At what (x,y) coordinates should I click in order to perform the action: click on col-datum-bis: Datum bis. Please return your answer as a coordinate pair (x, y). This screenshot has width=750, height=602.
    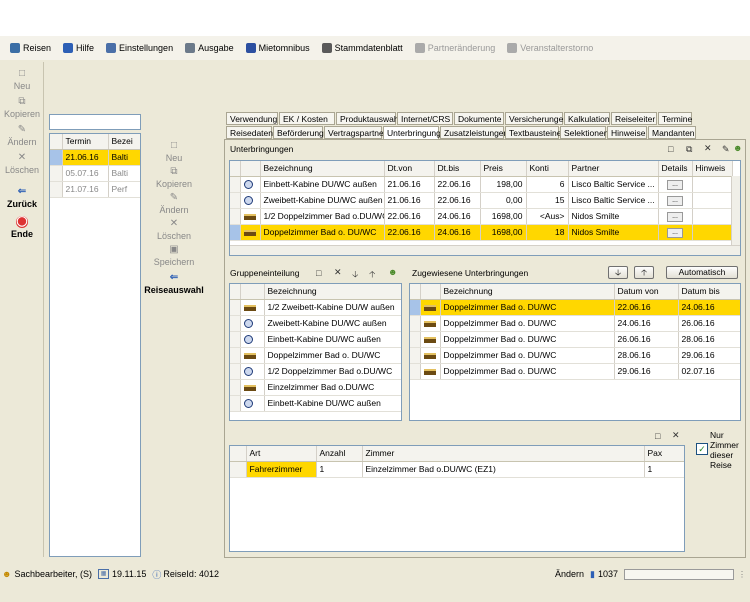
    Looking at the image, I should click on (709, 292).